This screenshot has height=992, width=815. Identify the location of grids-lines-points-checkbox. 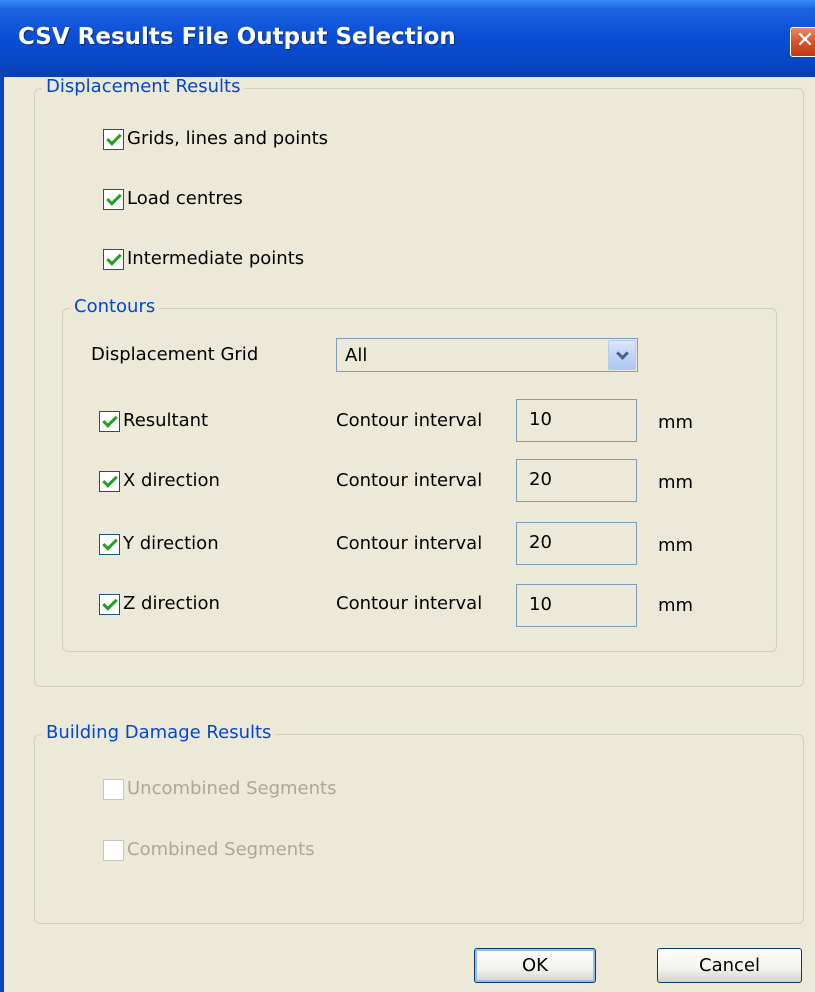
(113, 139).